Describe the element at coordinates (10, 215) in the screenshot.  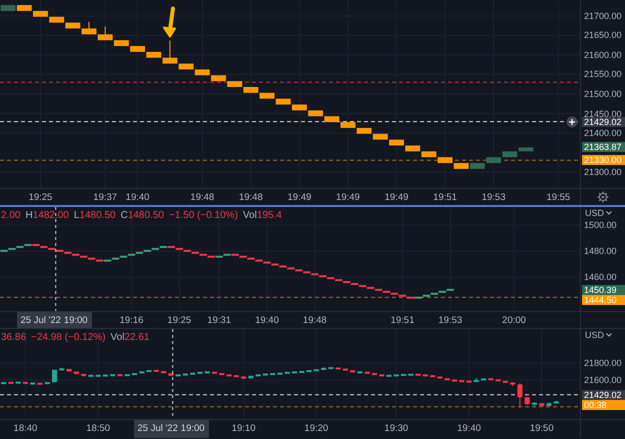
I see `legend-value: 2.00` at that location.